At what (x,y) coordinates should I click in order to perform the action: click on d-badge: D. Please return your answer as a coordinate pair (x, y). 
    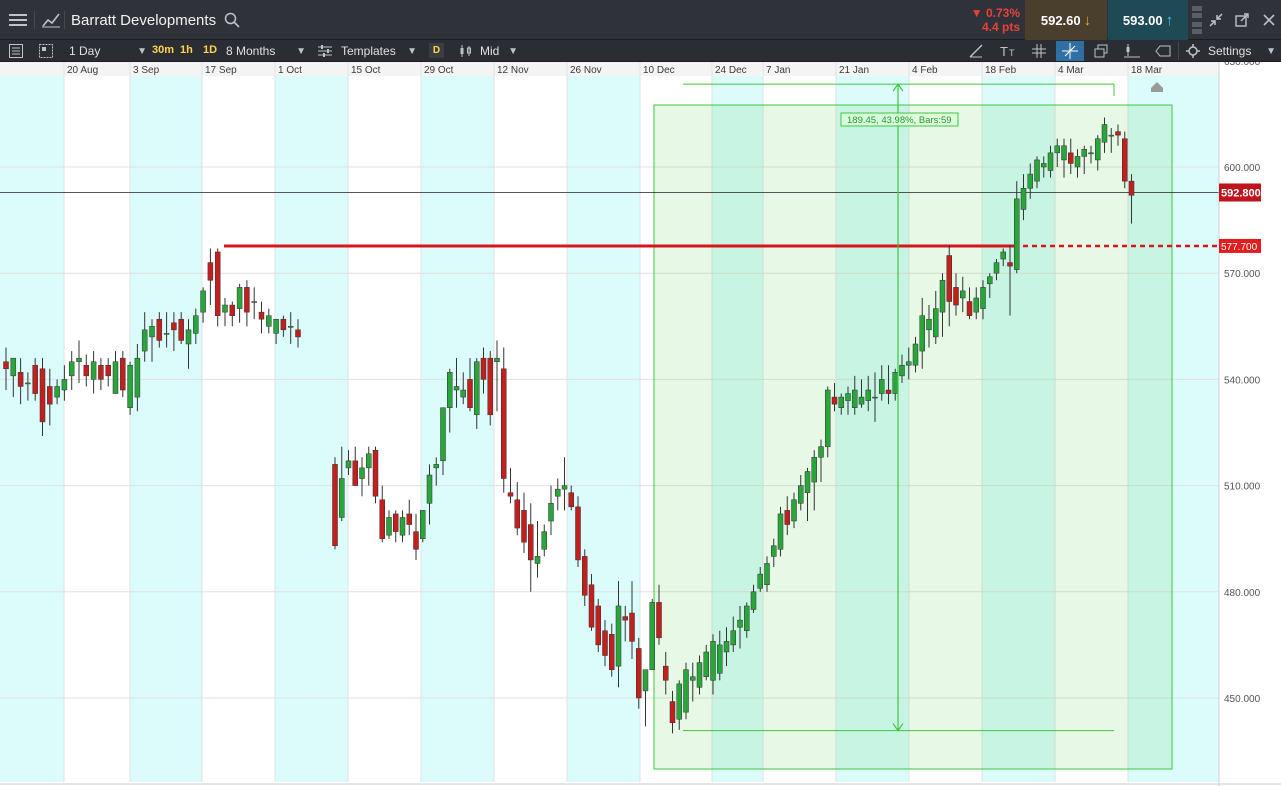
    Looking at the image, I should click on (436, 50).